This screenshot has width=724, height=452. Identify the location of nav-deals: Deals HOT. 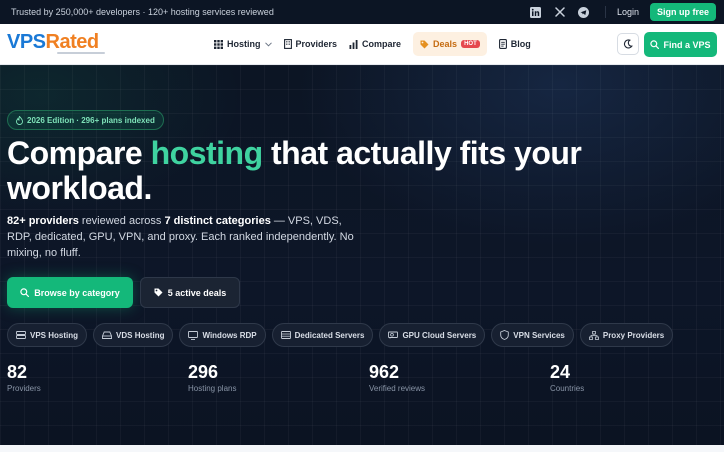
(450, 44).